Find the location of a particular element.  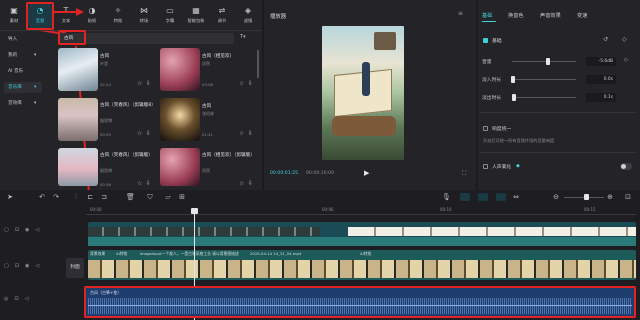

list-item: 古风 张绍林 01:41 ☆ ⇩ is located at coordinates (208, 119).